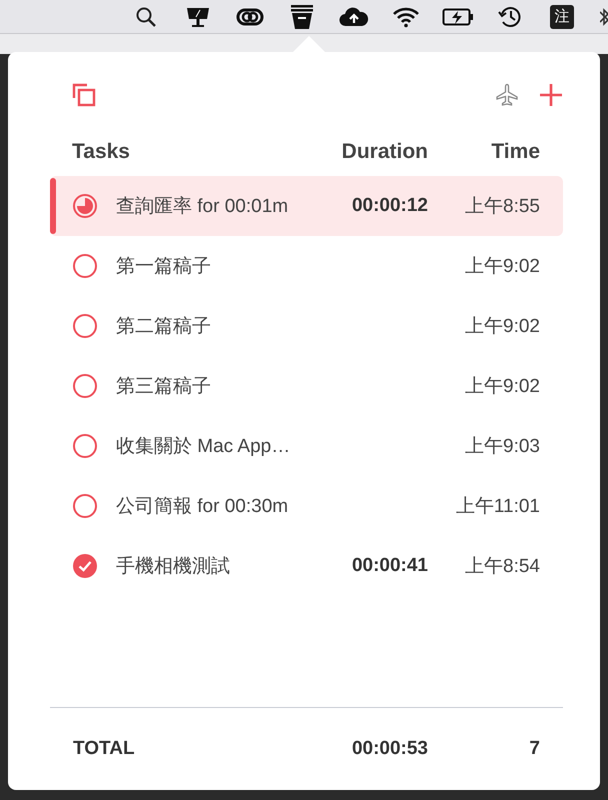  Describe the element at coordinates (164, 267) in the screenshot. I see `task-title: 第一篇稿子` at that location.